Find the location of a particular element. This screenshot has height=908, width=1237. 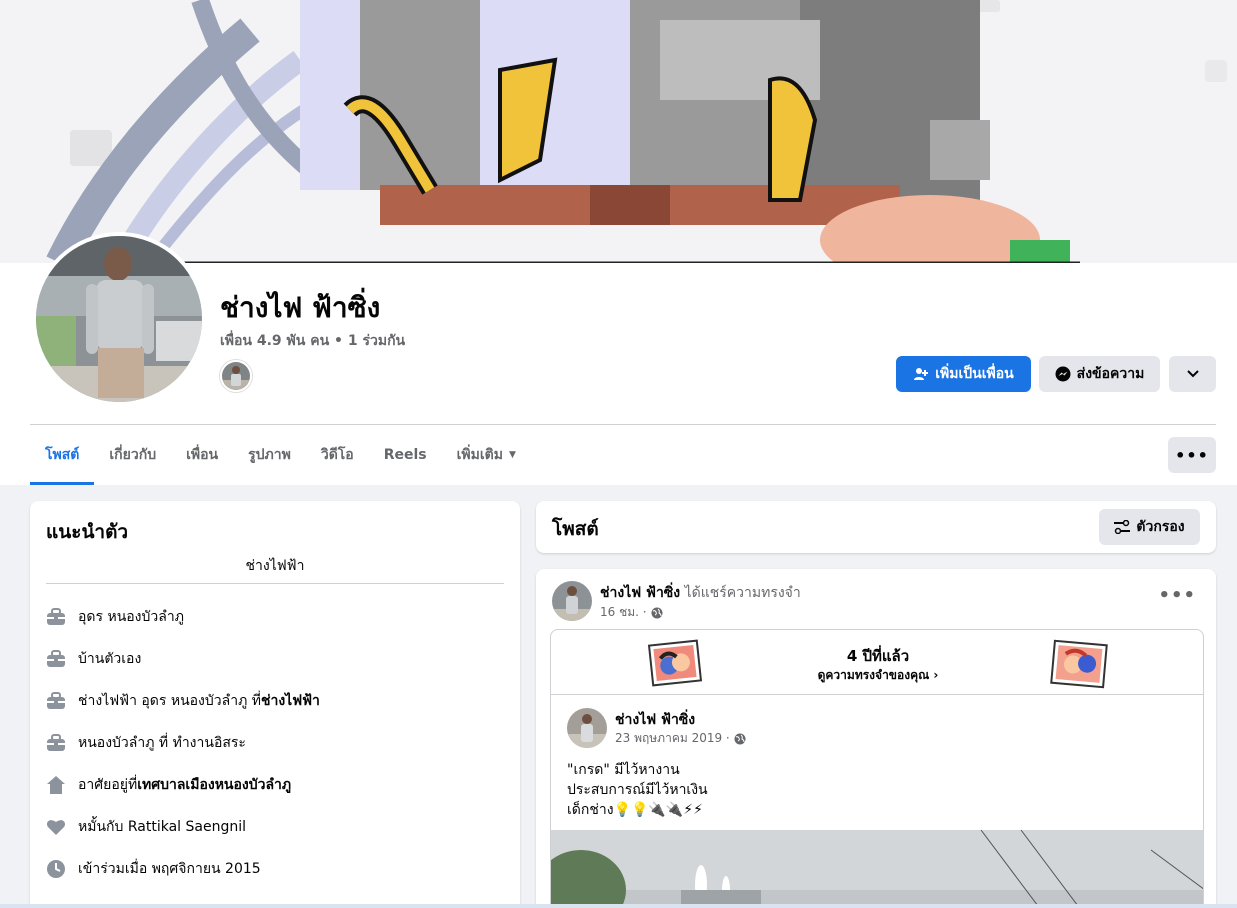

shared-post-photo is located at coordinates (877, 869).